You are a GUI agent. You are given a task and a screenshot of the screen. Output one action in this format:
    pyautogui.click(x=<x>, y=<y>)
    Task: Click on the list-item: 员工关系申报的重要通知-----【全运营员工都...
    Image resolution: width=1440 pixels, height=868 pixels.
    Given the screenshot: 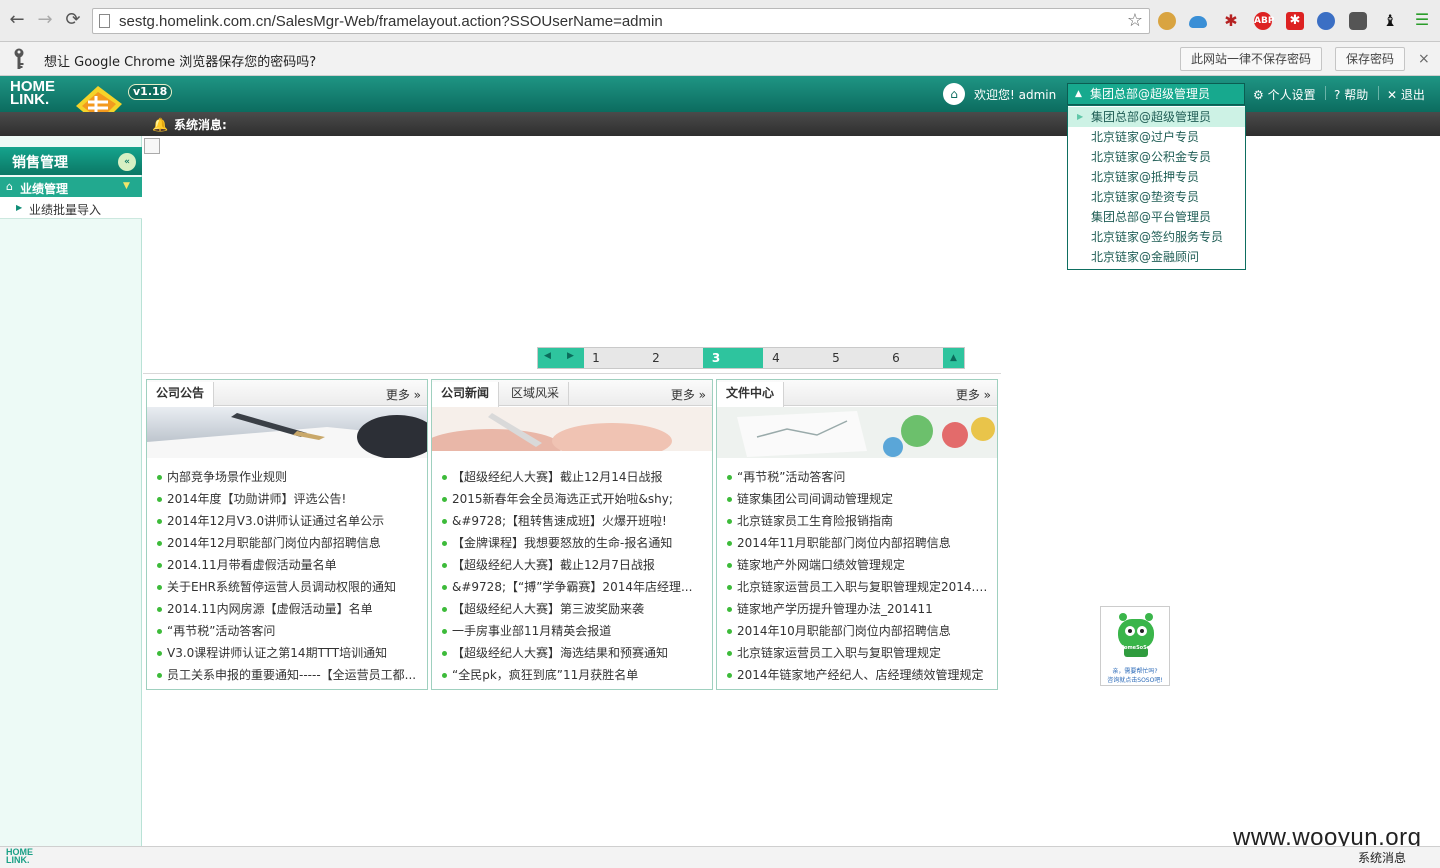 What is the action you would take?
    pyautogui.click(x=287, y=675)
    